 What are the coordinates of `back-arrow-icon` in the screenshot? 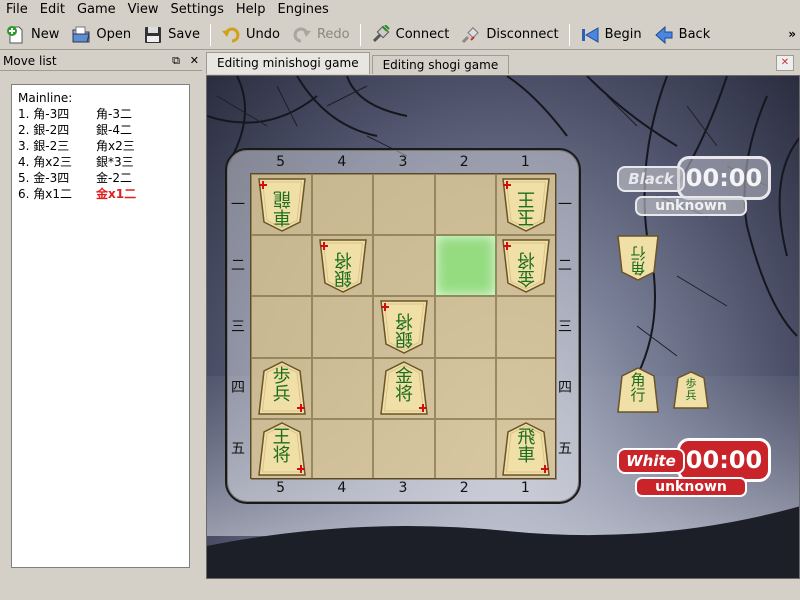 It's located at (664, 35).